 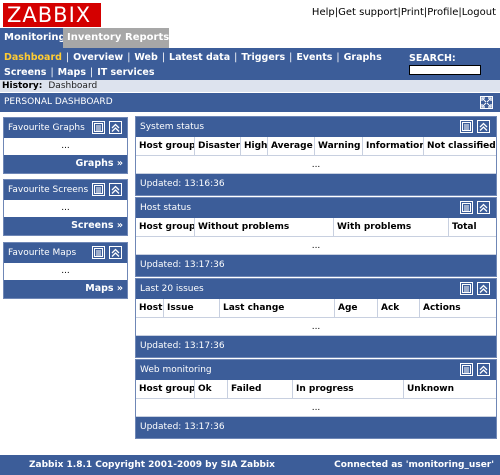 What do you see at coordinates (458, 308) in the screenshot?
I see `column-header: Actions` at bounding box center [458, 308].